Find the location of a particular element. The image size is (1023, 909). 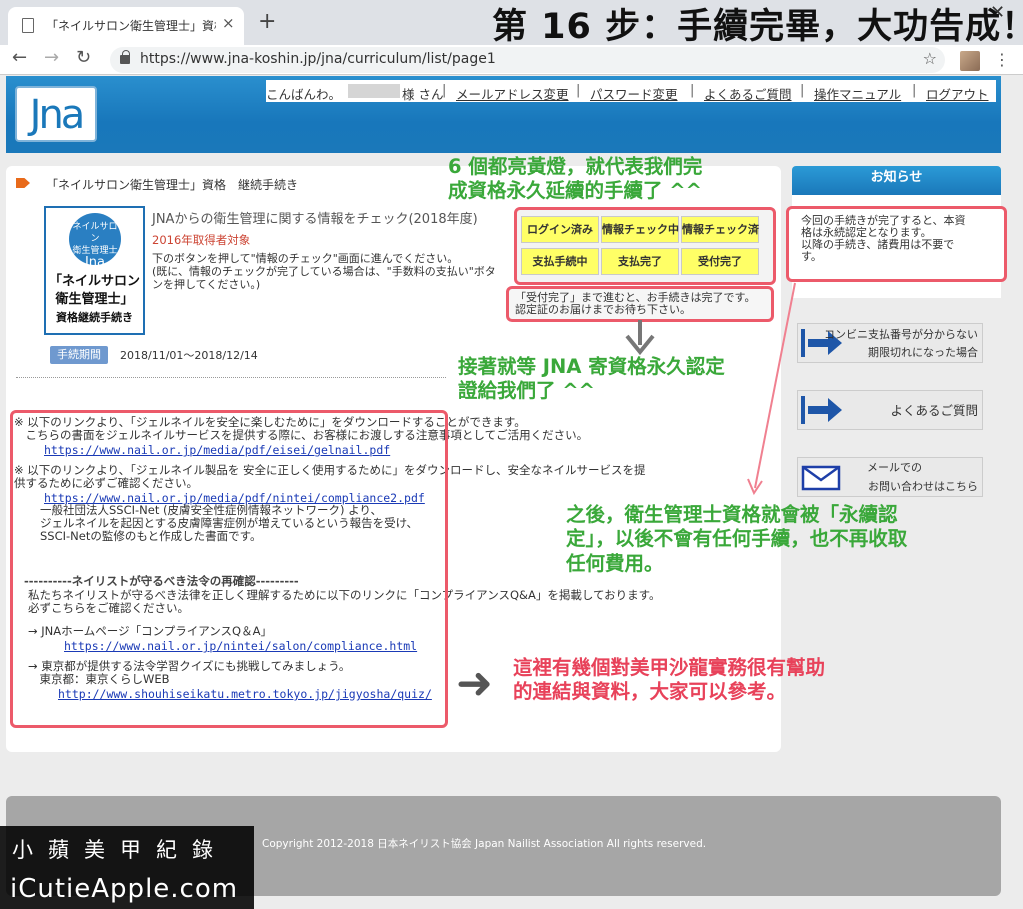

nav-link-password: パスワード変更 is located at coordinates (634, 93).